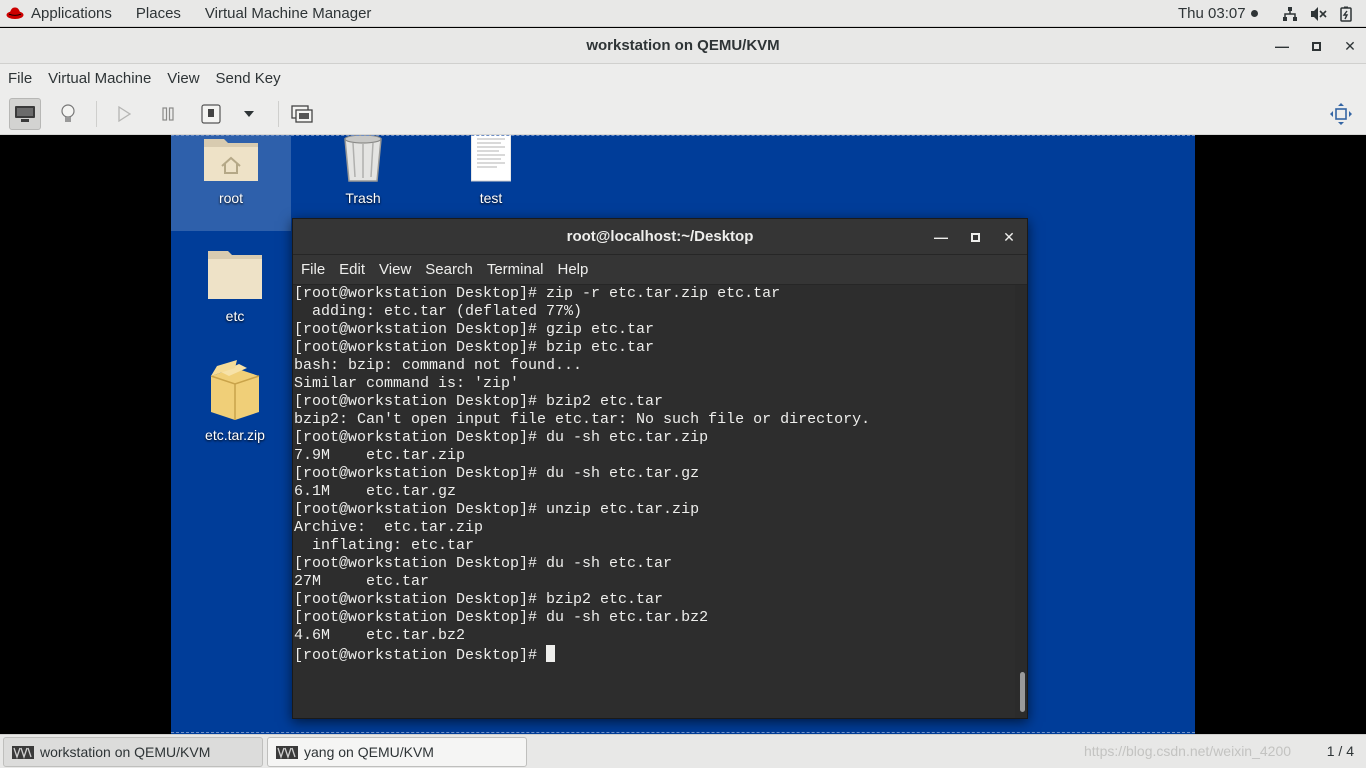  What do you see at coordinates (380, 455) in the screenshot?
I see `terminal-line: 7.9M etc.tar.zip` at bounding box center [380, 455].